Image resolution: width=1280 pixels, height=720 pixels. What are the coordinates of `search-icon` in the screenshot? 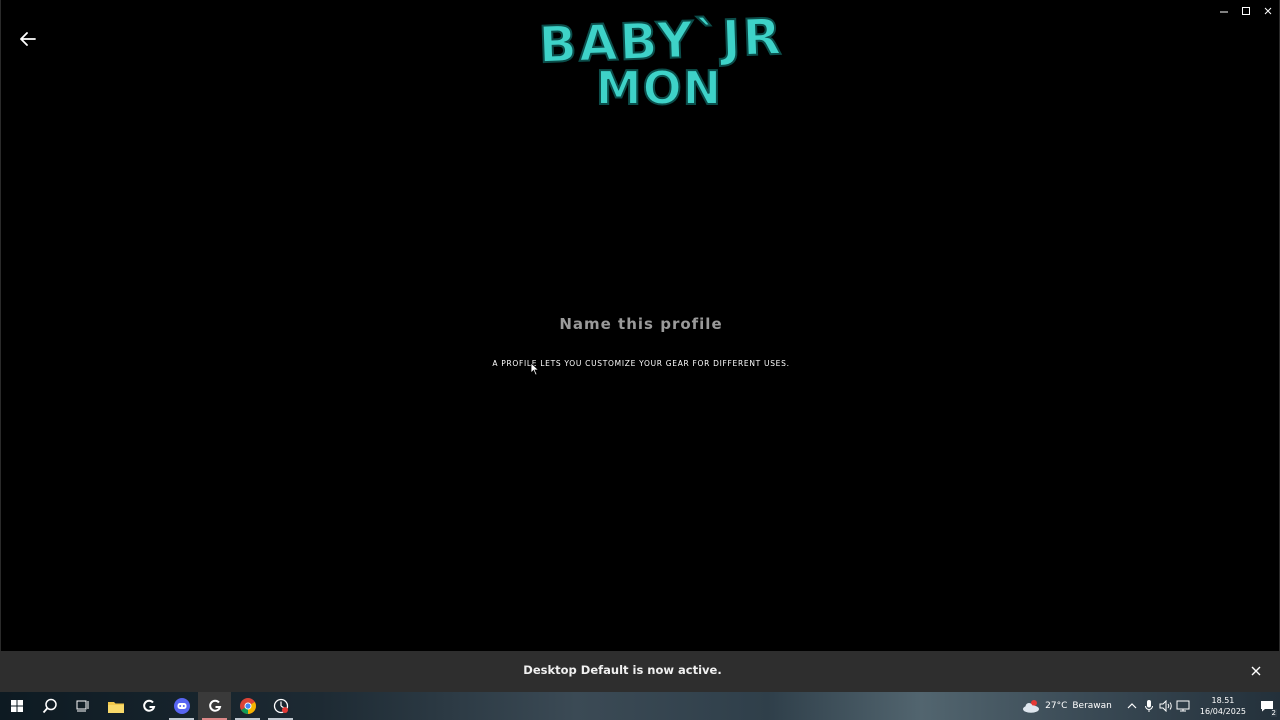 It's located at (49, 706).